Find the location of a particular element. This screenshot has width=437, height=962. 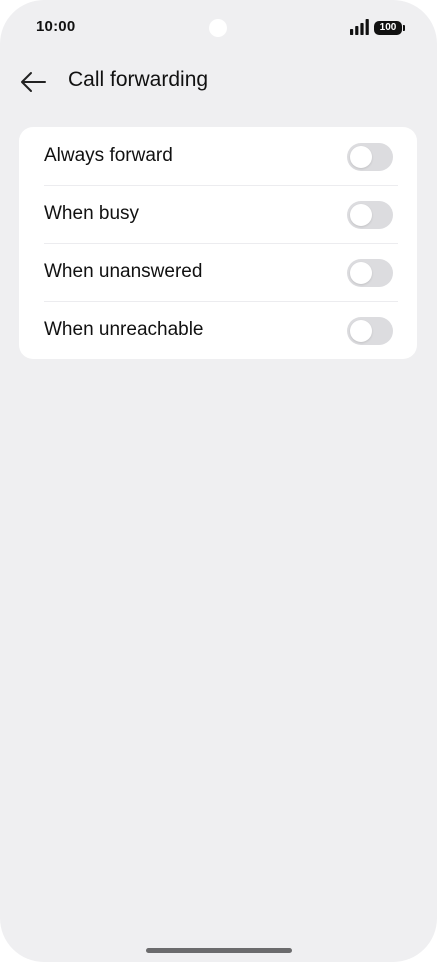

when-unanswered-toggle is located at coordinates (370, 273).